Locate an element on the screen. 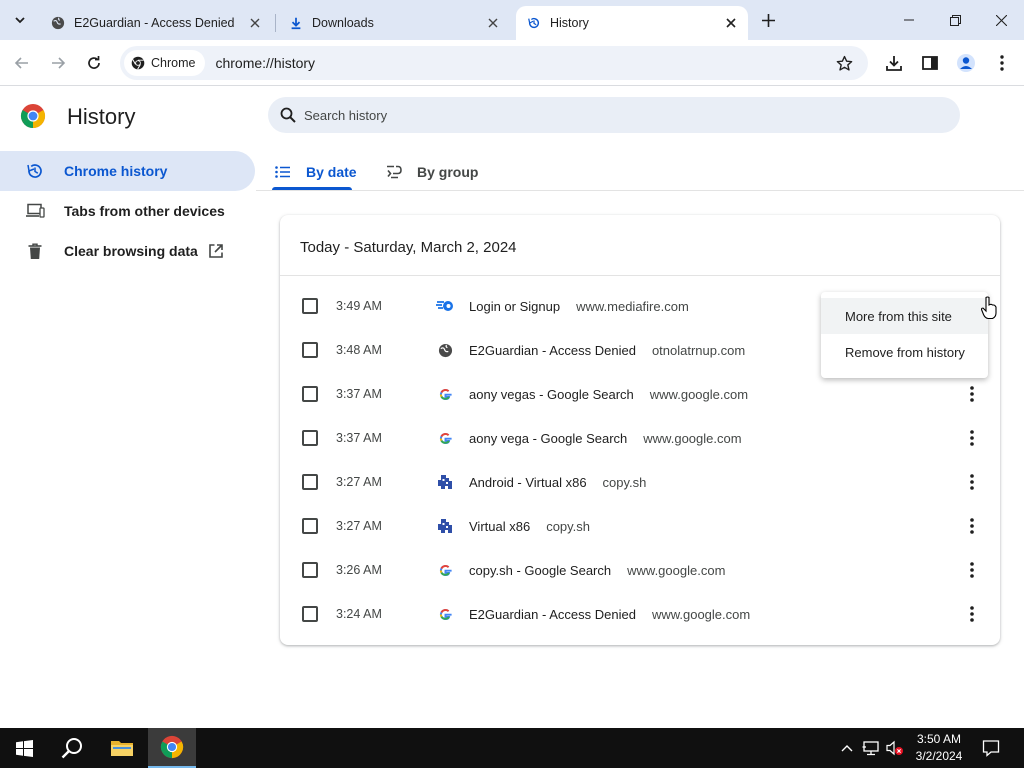 Image resolution: width=1024 pixels, height=768 pixels. reload-icon is located at coordinates (94, 62).